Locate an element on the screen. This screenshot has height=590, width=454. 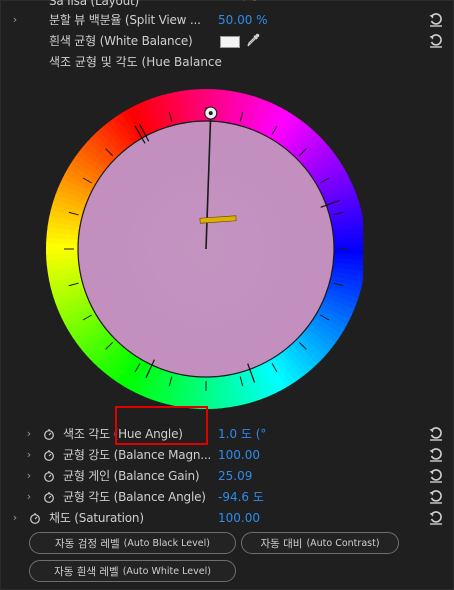
auto-white-level-button: 자동 흰색 레벨 (Auto White Level) is located at coordinates (132, 571).